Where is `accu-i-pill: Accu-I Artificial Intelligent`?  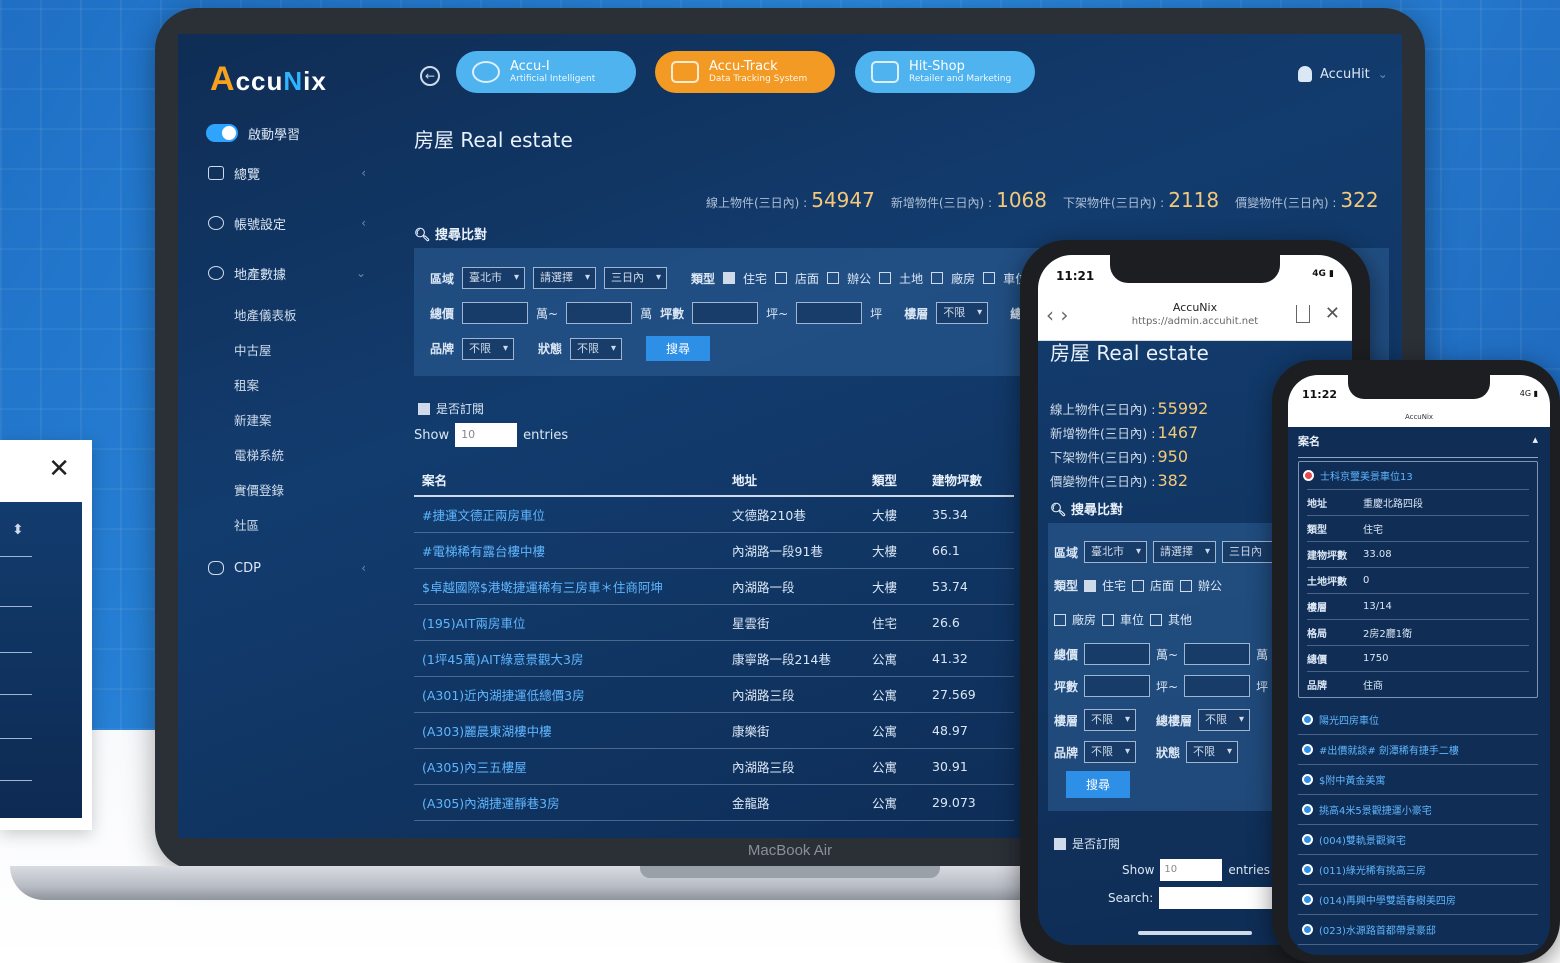 accu-i-pill: Accu-I Artificial Intelligent is located at coordinates (546, 72).